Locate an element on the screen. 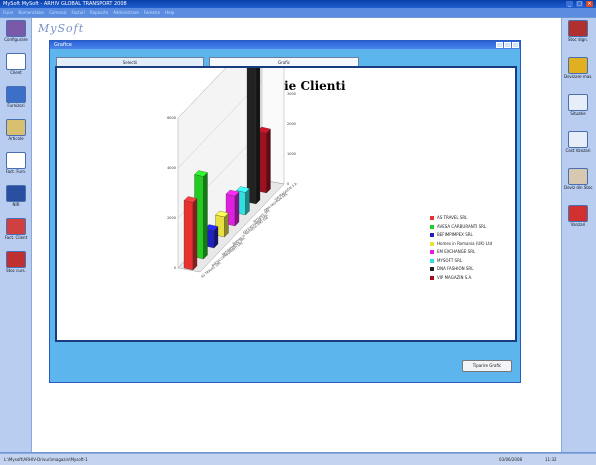  tab-selectii: Selectii is located at coordinates (130, 61).